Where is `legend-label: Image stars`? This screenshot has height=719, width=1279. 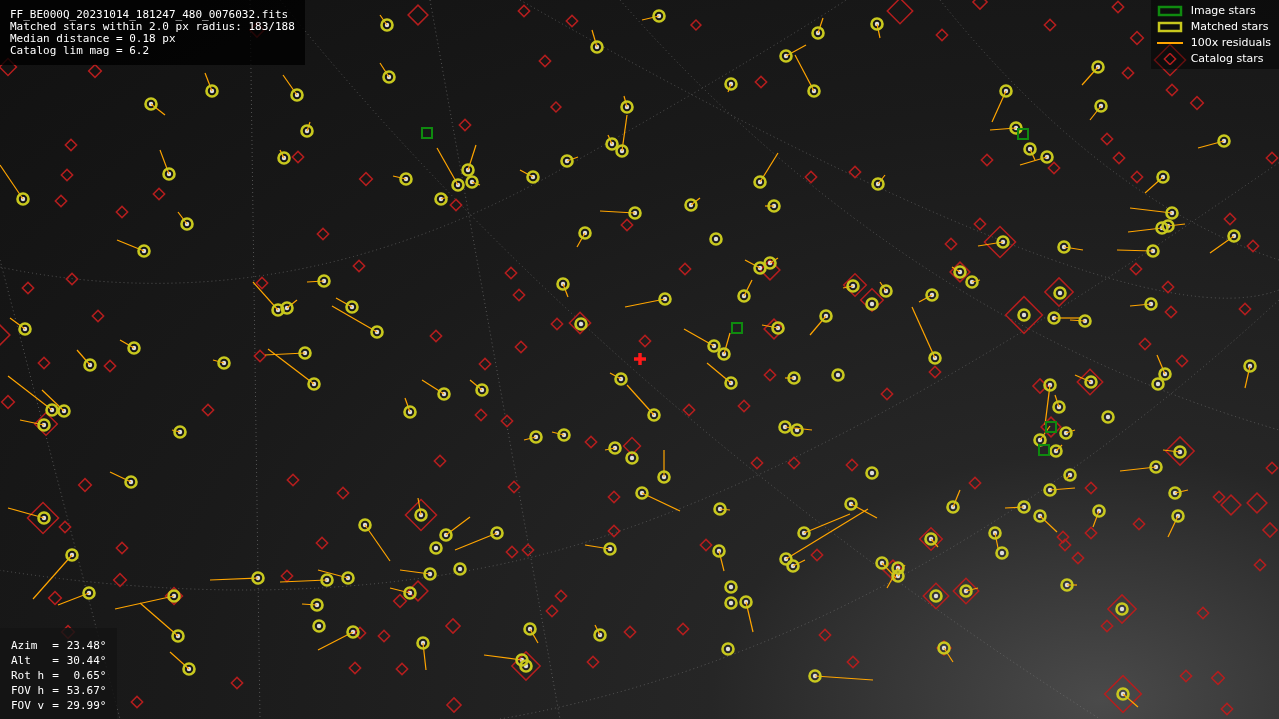 legend-label: Image stars is located at coordinates (1223, 10).